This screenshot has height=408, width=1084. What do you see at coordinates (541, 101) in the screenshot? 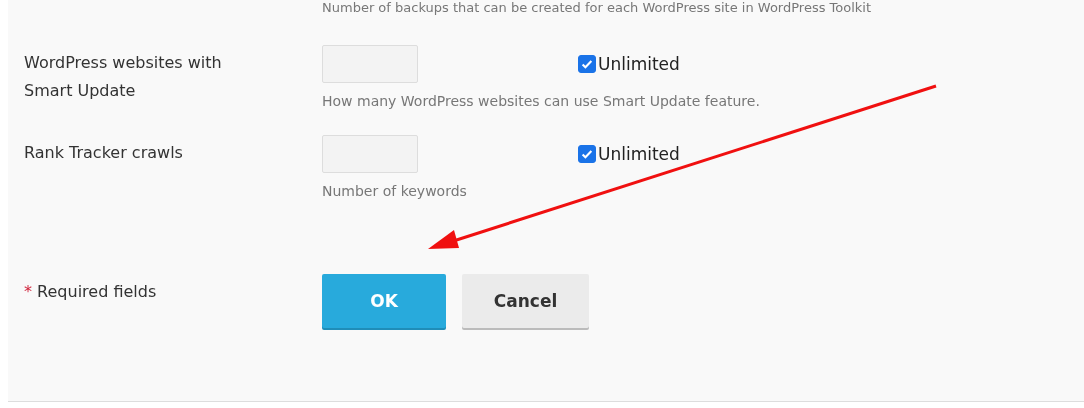
I see `field-hint: How many WordPress websites can use Smart Update feature.` at bounding box center [541, 101].